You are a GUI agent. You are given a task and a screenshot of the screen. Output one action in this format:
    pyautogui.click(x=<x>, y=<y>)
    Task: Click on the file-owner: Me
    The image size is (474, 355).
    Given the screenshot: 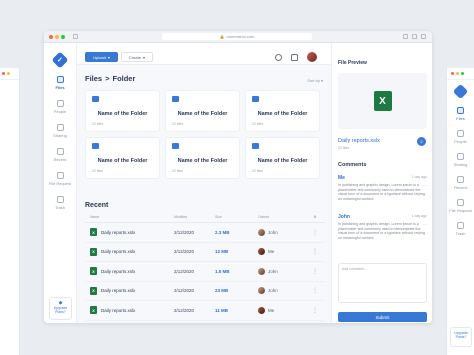 What is the action you would take?
    pyautogui.click(x=271, y=252)
    